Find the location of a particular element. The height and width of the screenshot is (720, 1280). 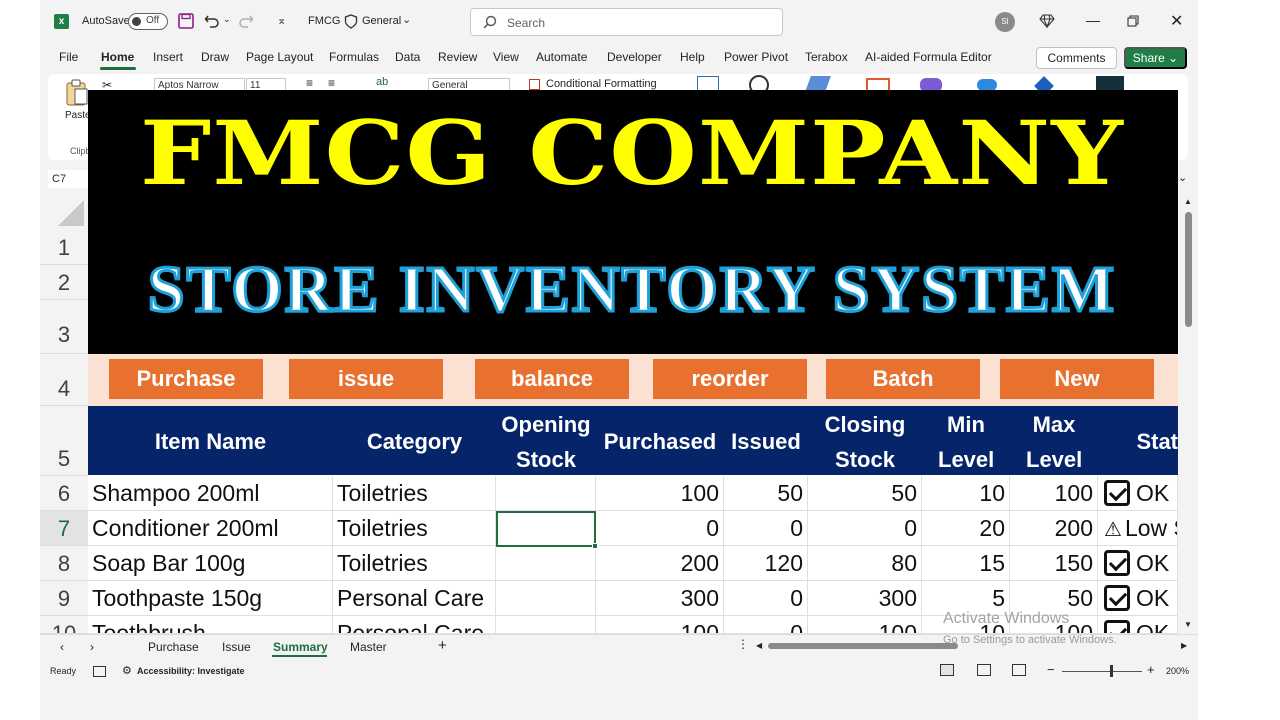

restore-icon is located at coordinates (1133, 21).